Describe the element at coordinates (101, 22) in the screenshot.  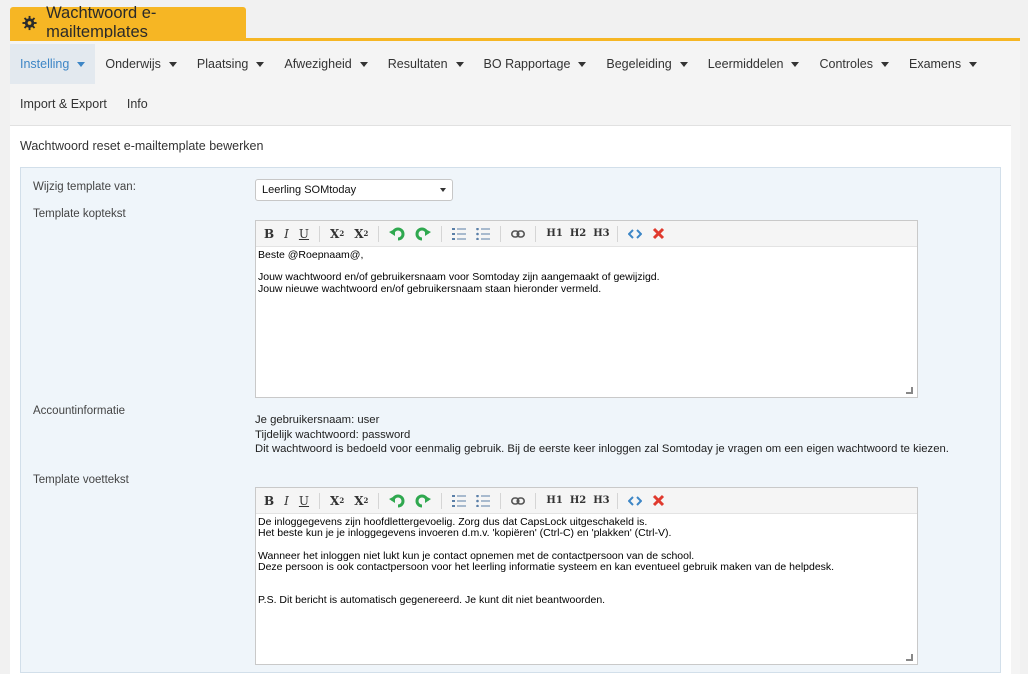
I see `window-title: Wachtwoord e-mailtemplates` at that location.